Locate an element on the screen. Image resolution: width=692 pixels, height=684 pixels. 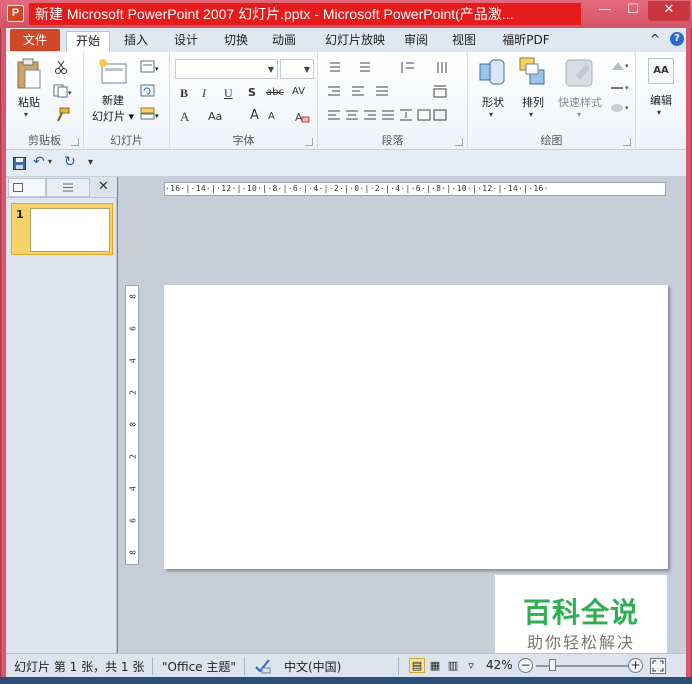
tab-foxit-pdf: 福昕PDF is located at coordinates (526, 41).